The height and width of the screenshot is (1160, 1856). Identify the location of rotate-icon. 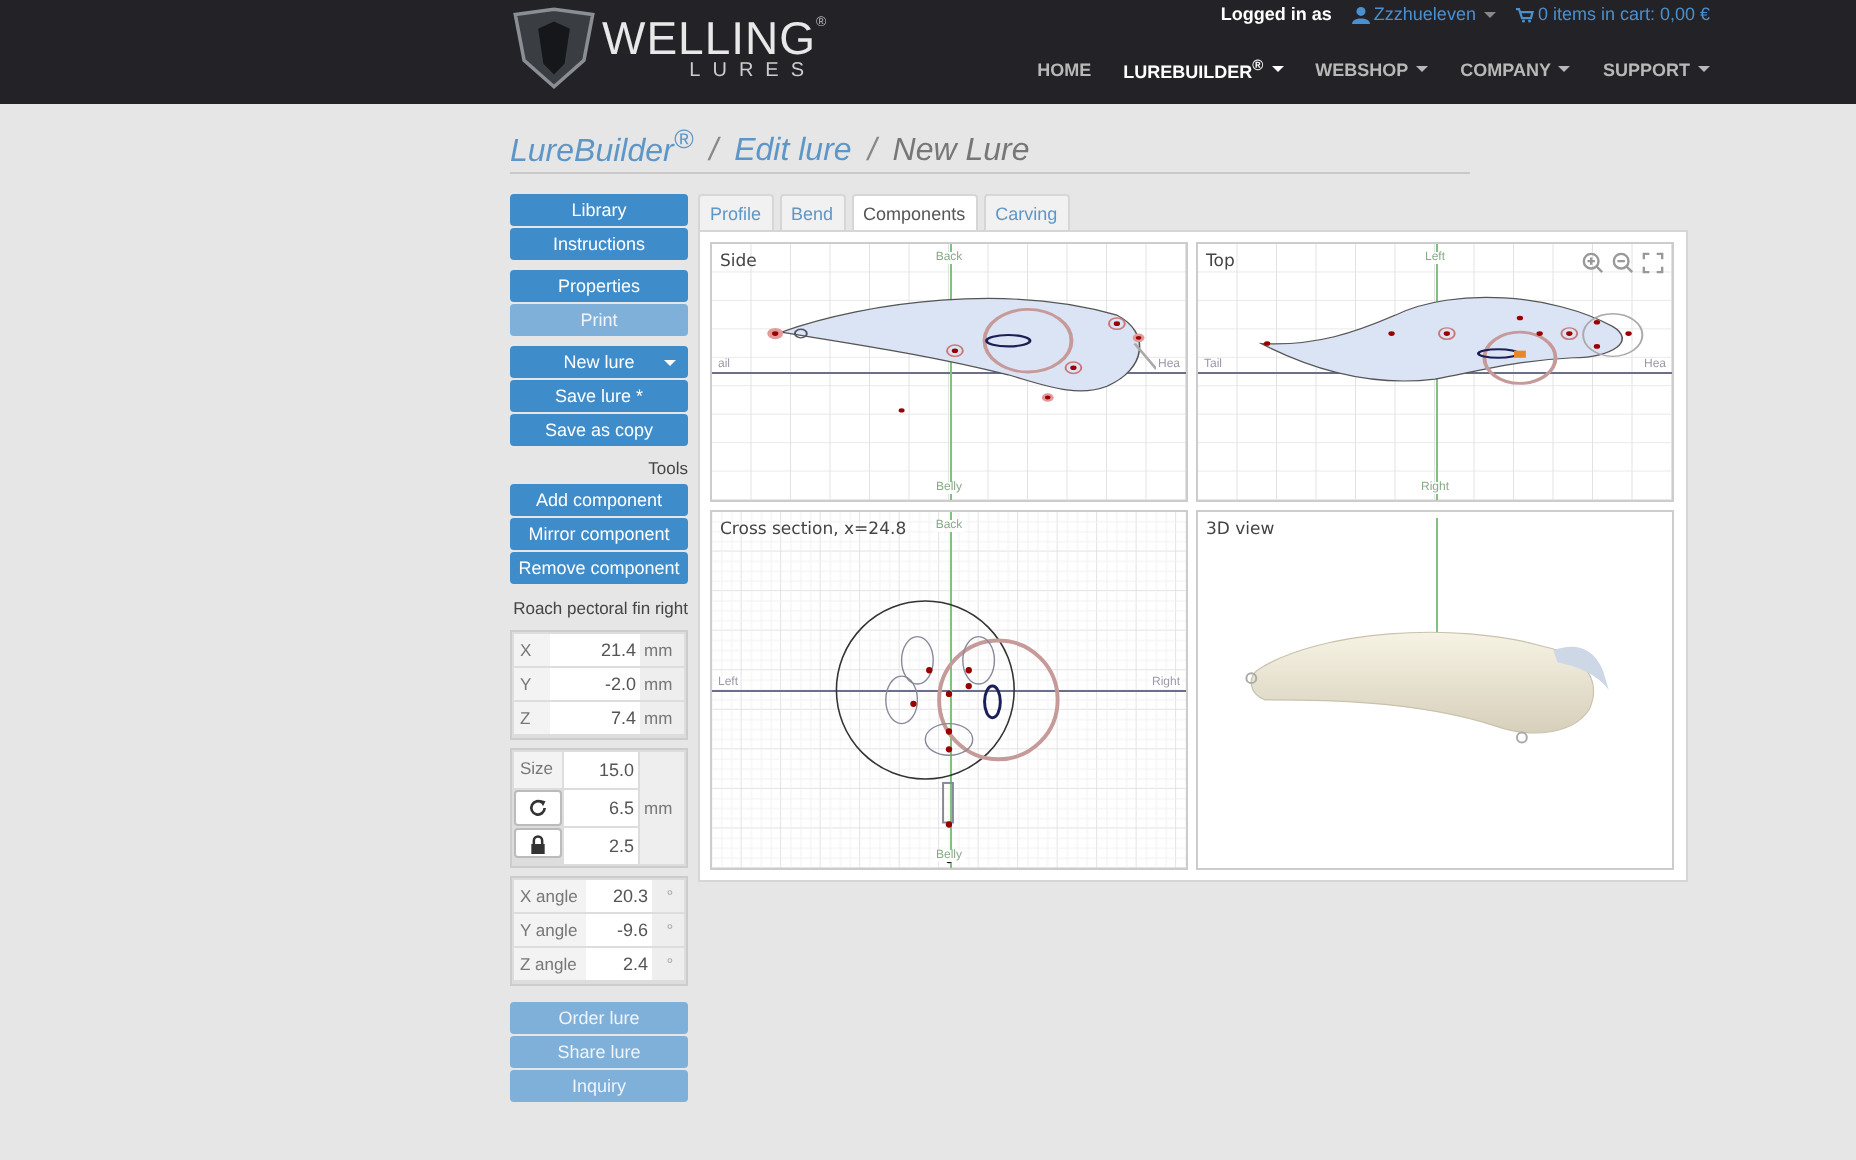
(538, 808).